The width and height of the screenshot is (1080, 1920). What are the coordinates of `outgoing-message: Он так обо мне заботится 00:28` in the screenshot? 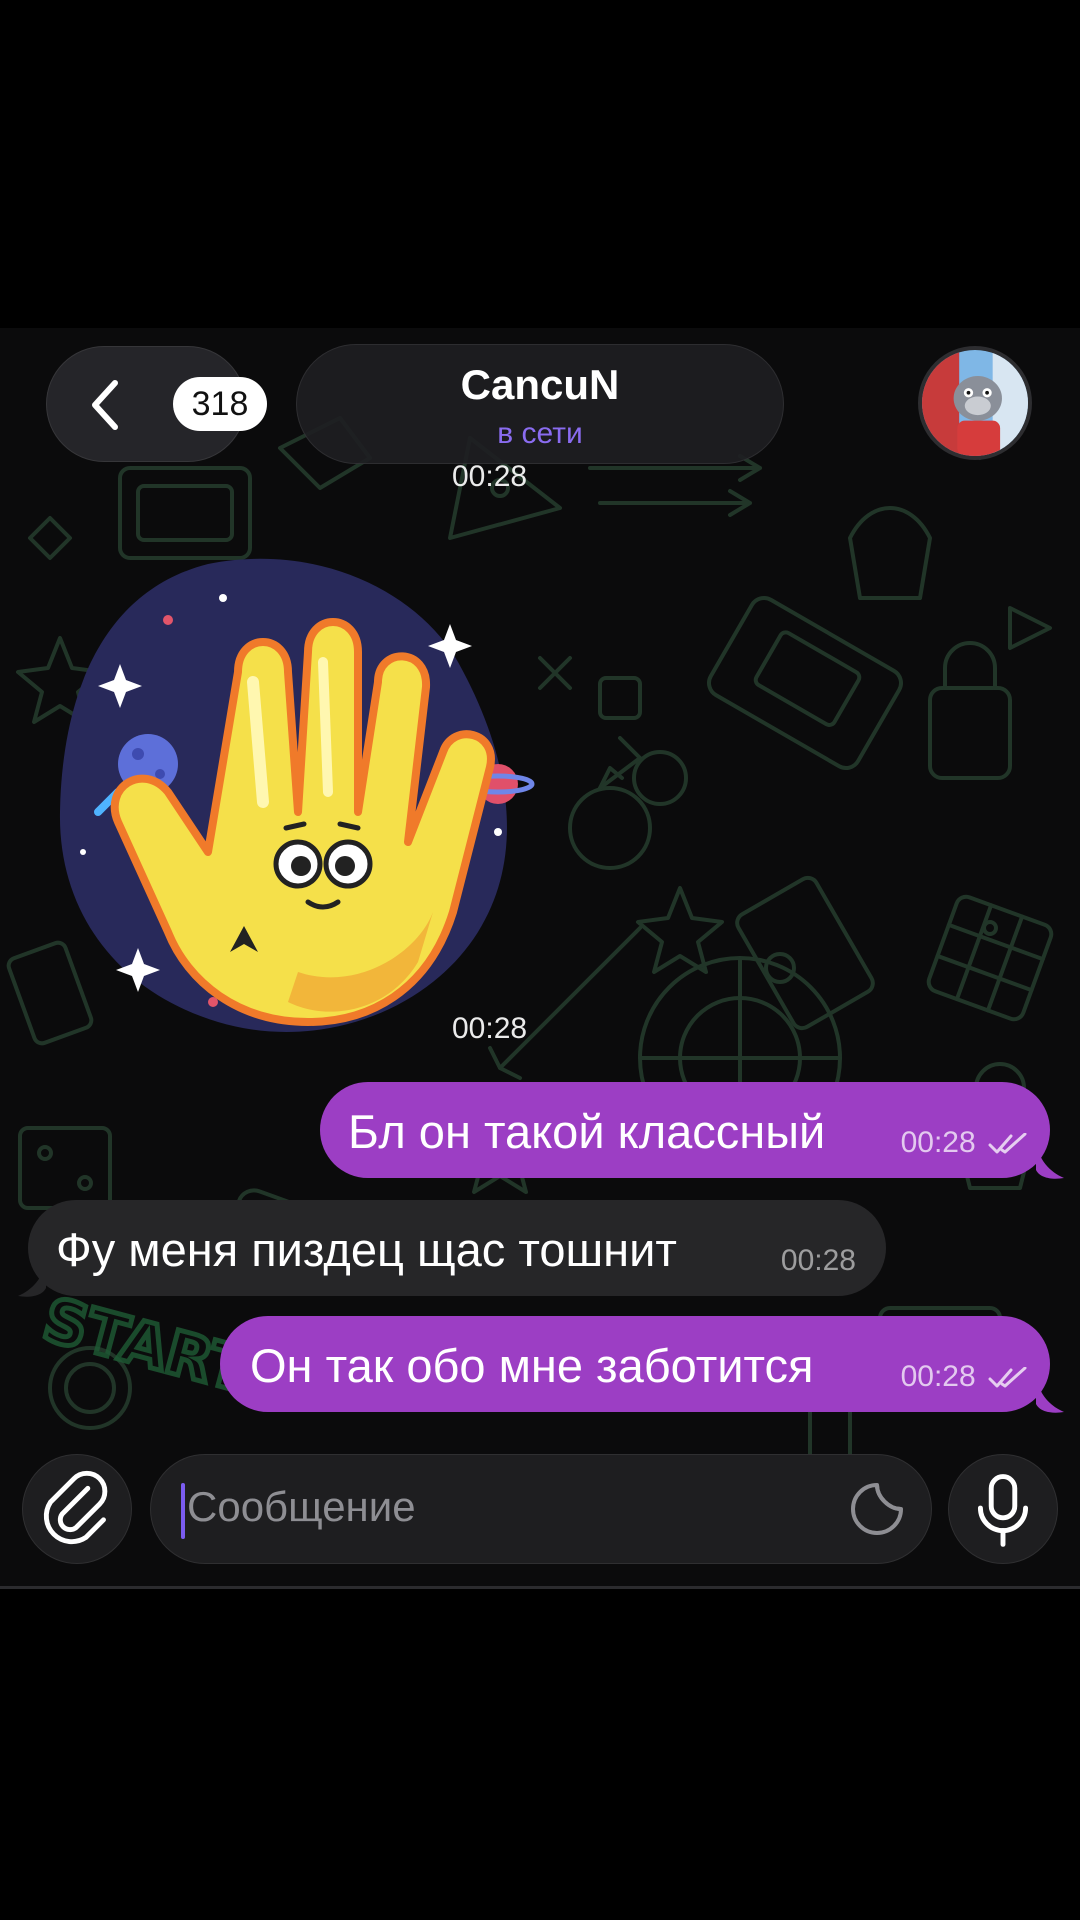 It's located at (635, 1364).